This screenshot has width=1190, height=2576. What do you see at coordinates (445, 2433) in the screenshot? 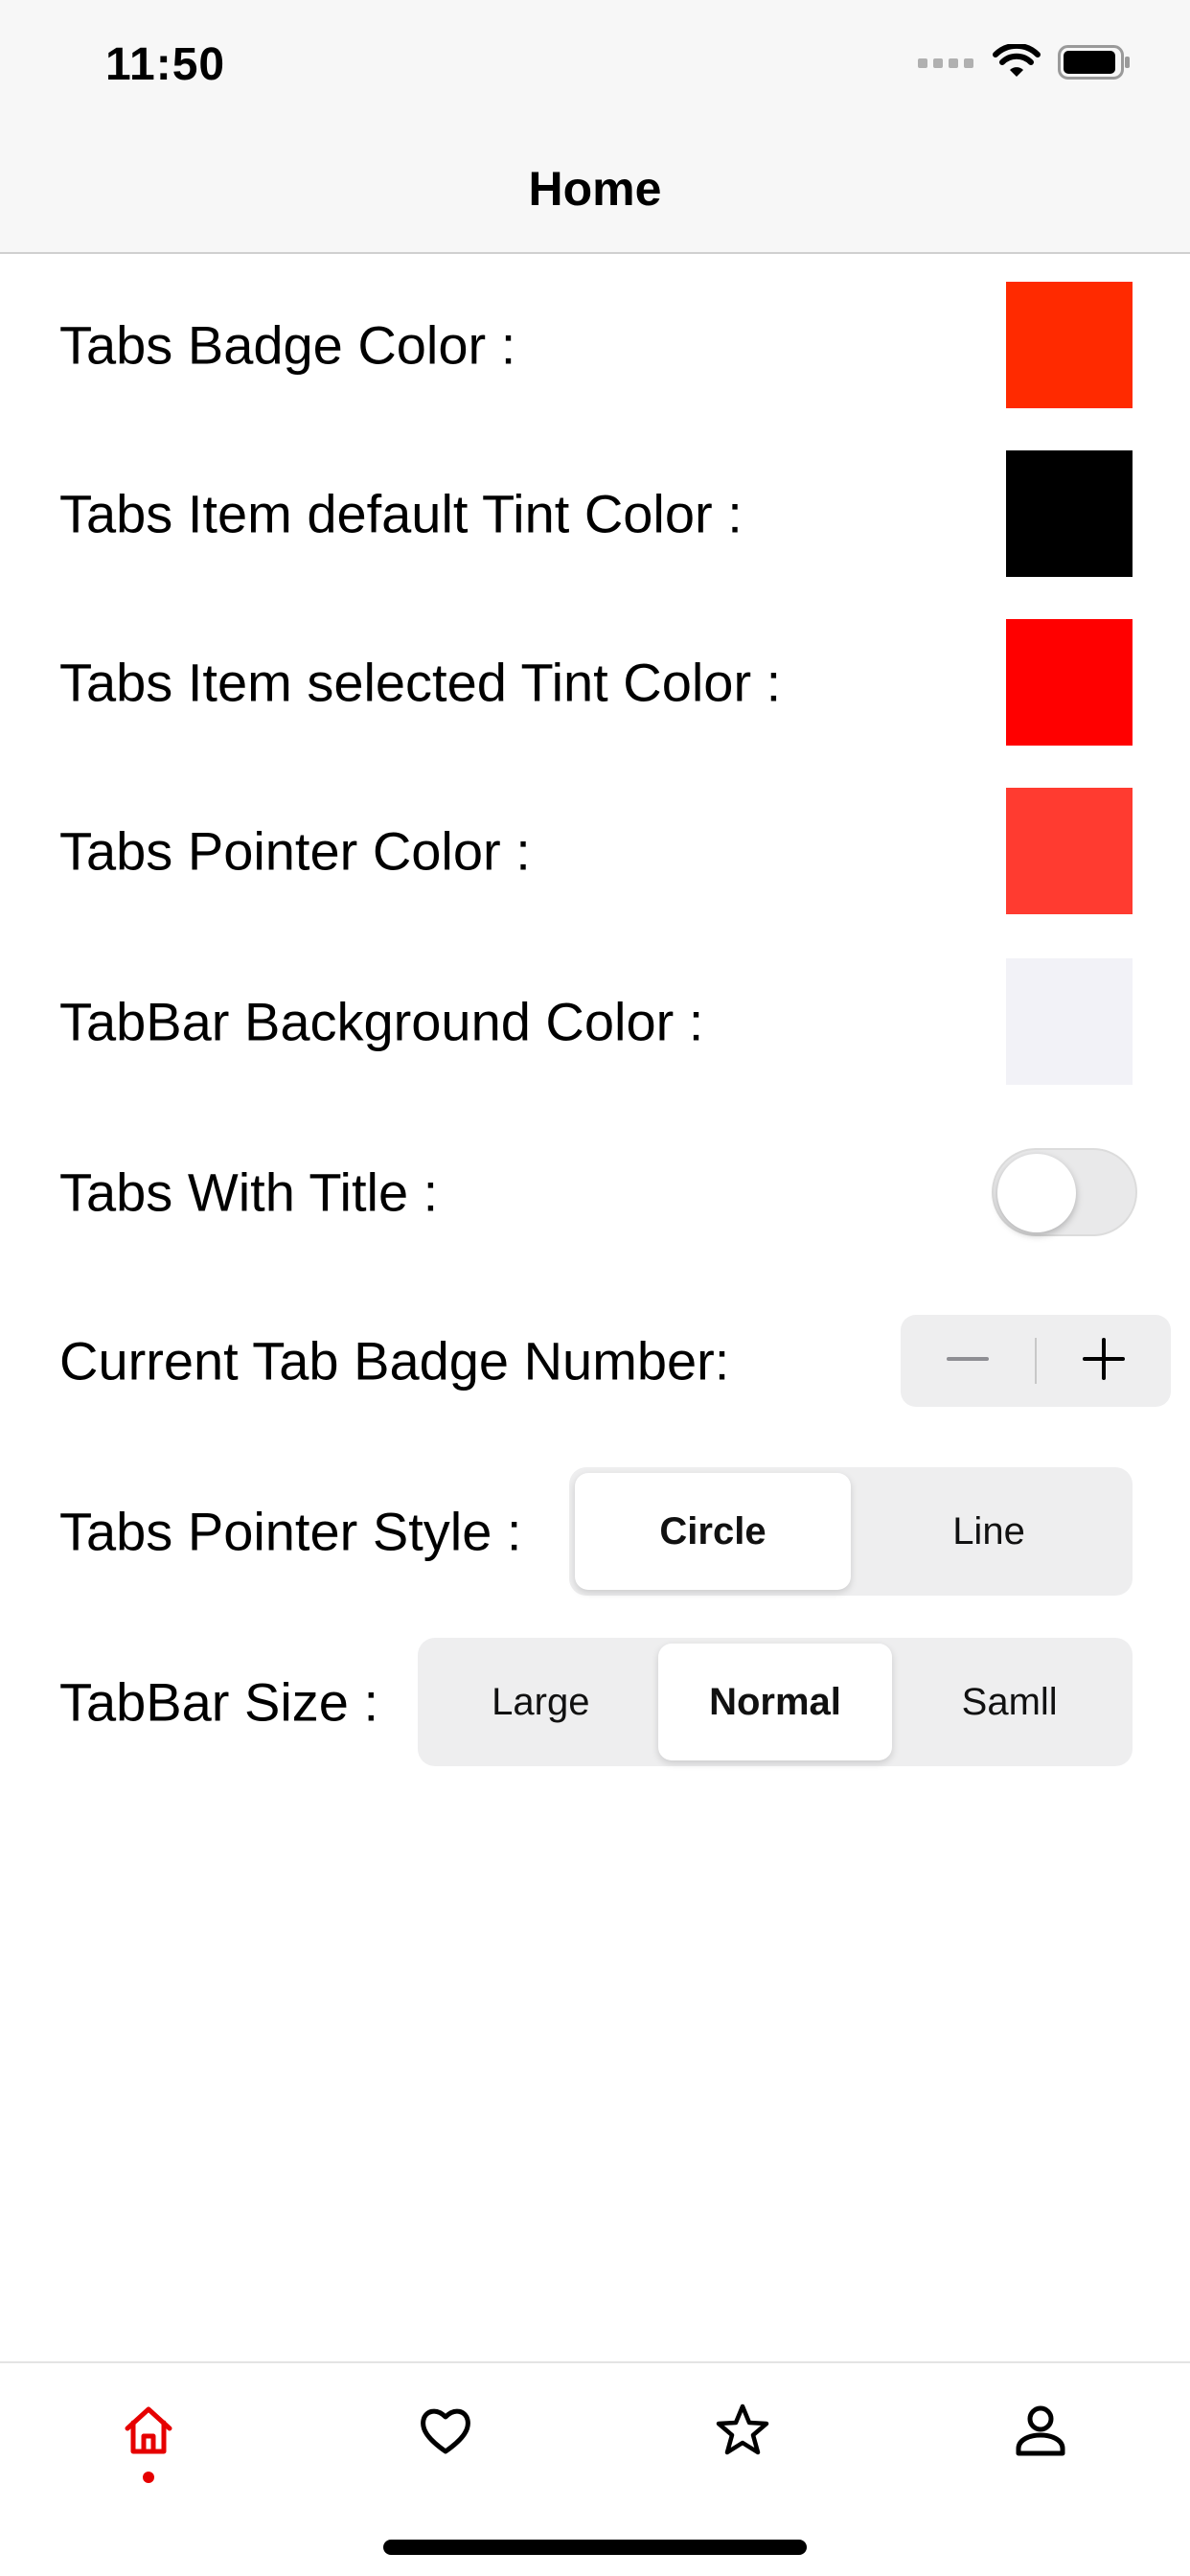
I see `heart-icon` at bounding box center [445, 2433].